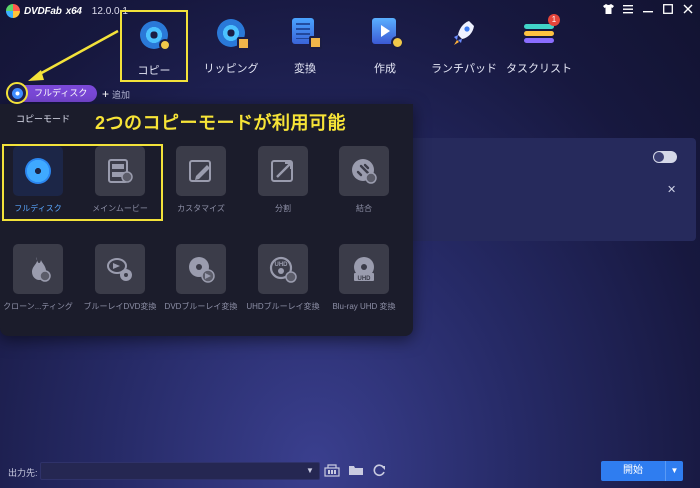  I want to click on clone-burn-icon, so click(38, 269).